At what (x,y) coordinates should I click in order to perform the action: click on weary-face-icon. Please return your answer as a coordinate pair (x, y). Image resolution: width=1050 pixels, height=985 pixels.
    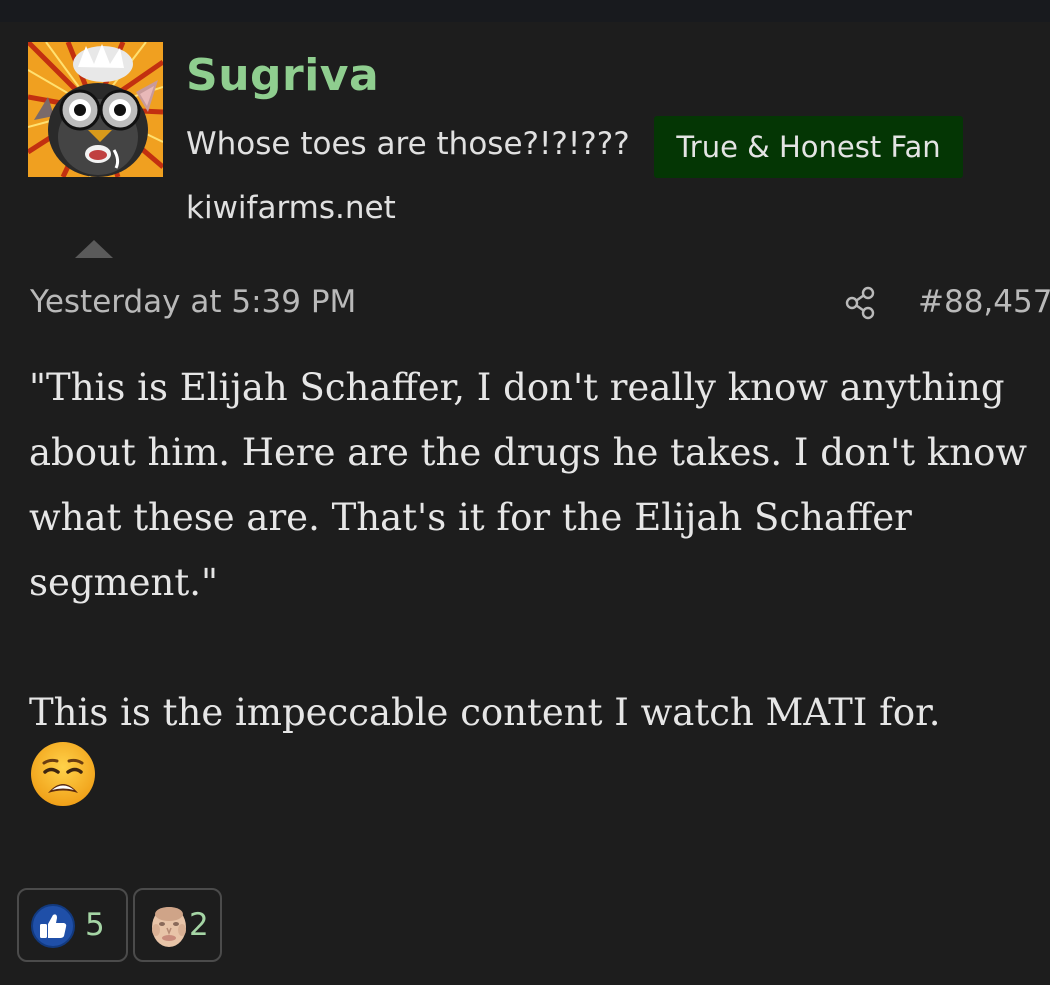
    Looking at the image, I should click on (63, 774).